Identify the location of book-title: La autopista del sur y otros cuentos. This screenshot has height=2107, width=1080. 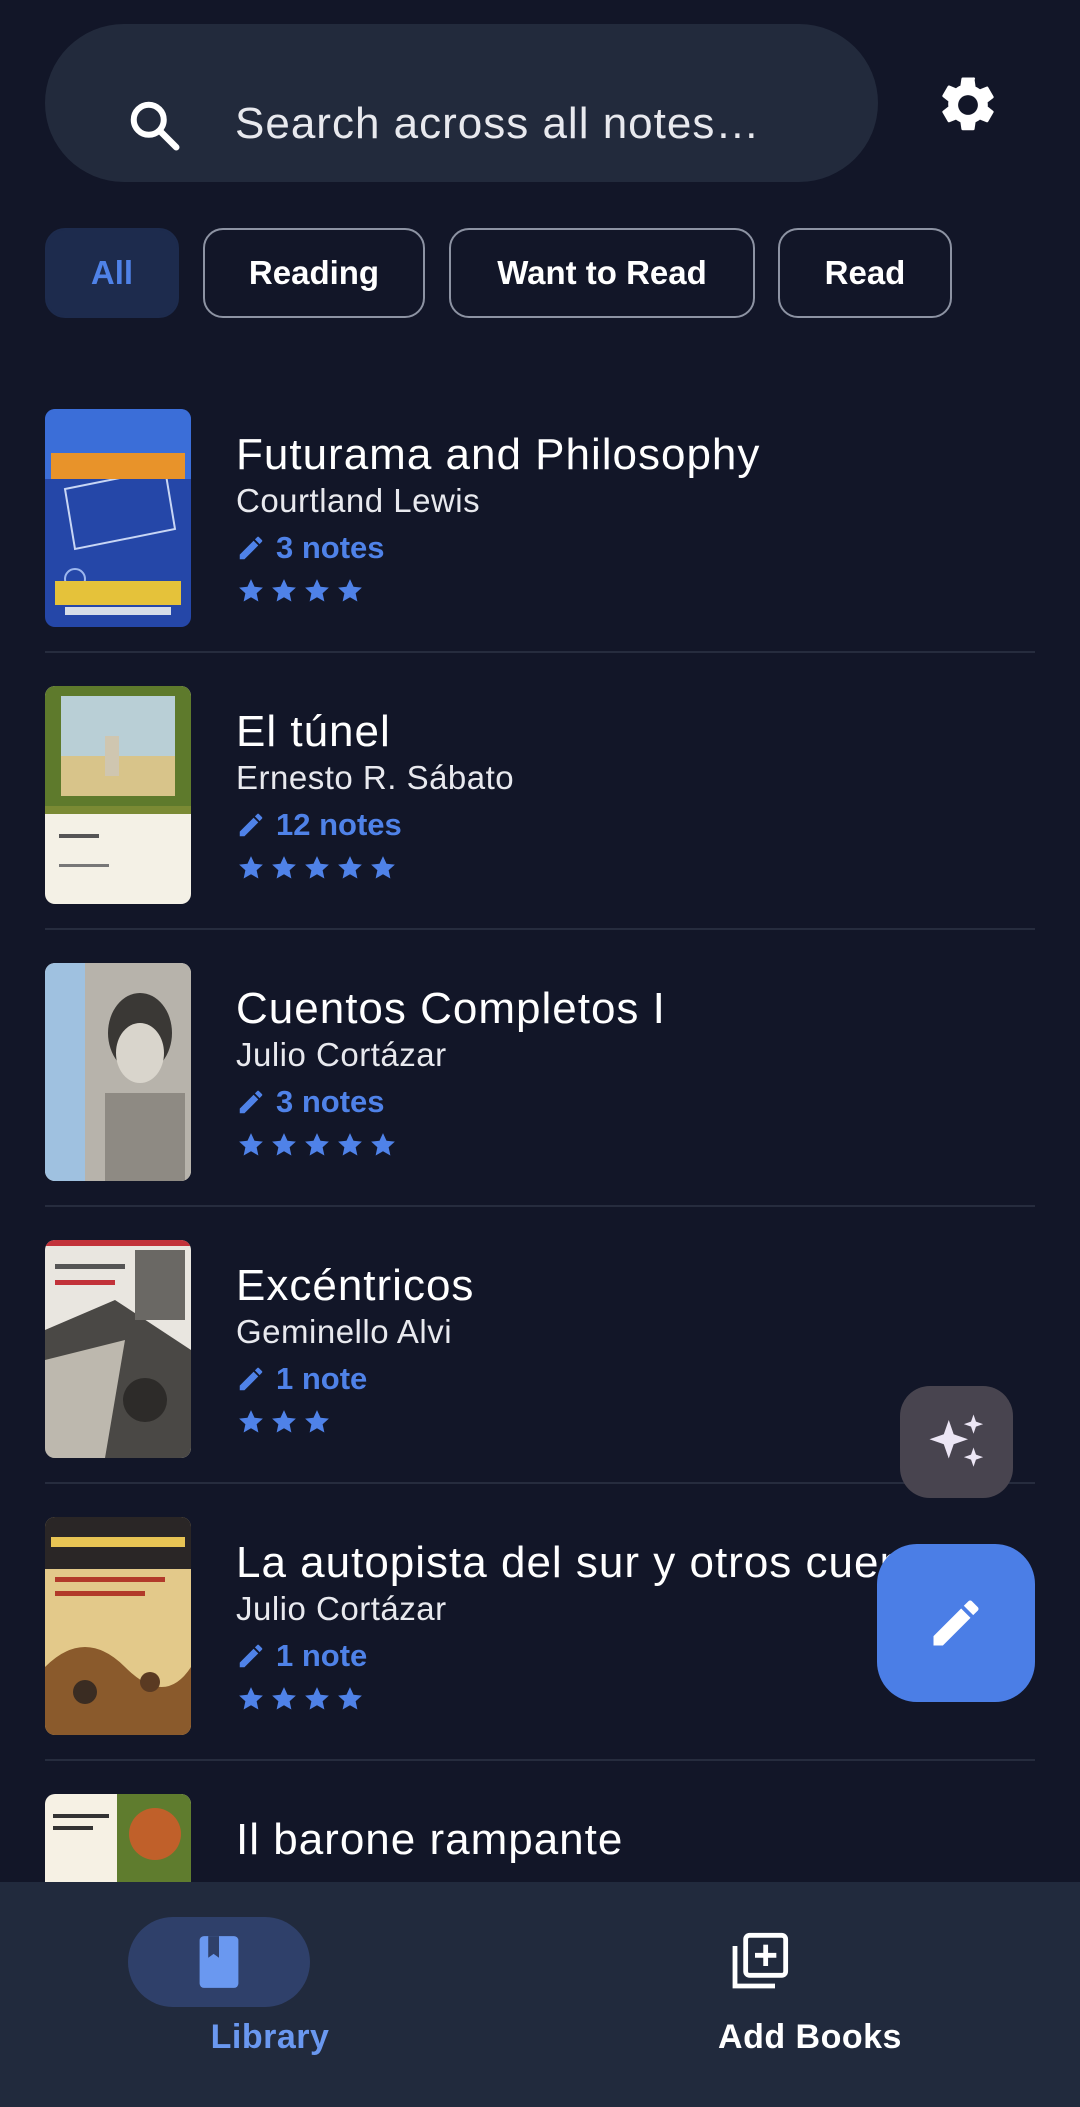
(601, 1562).